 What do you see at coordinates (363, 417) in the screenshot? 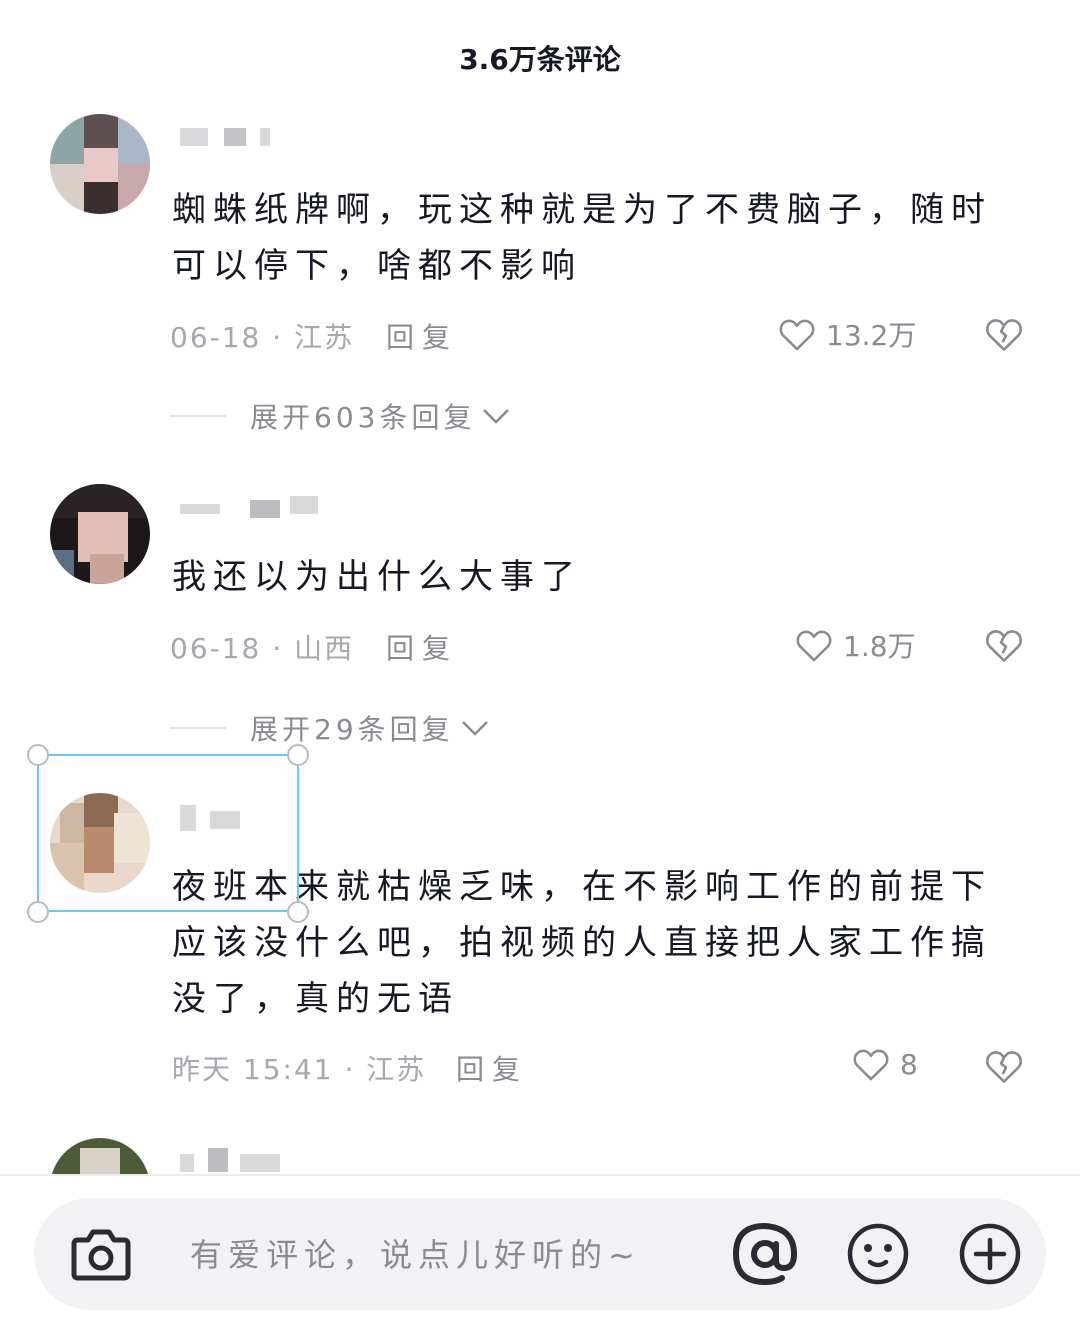
I see `expand-label: 展开603条回复` at bounding box center [363, 417].